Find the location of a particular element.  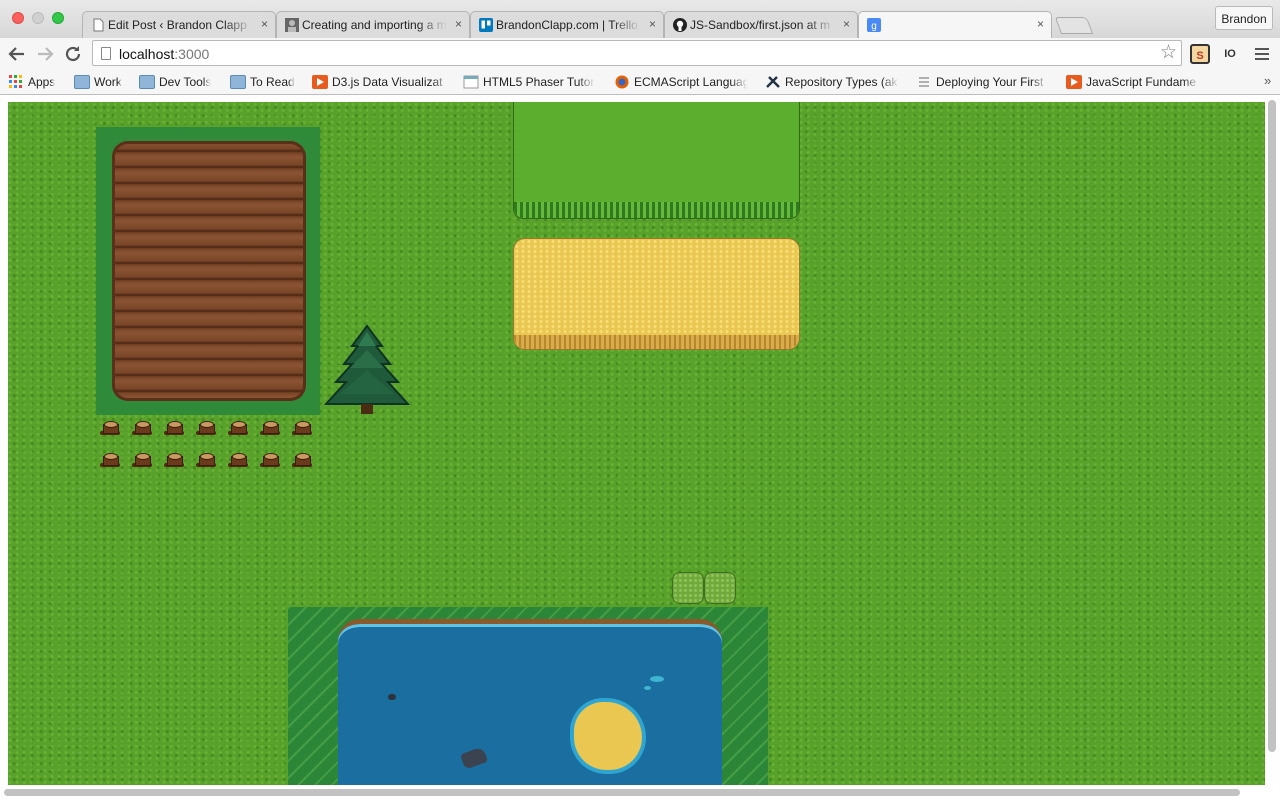

tilled-soil is located at coordinates (209, 271).